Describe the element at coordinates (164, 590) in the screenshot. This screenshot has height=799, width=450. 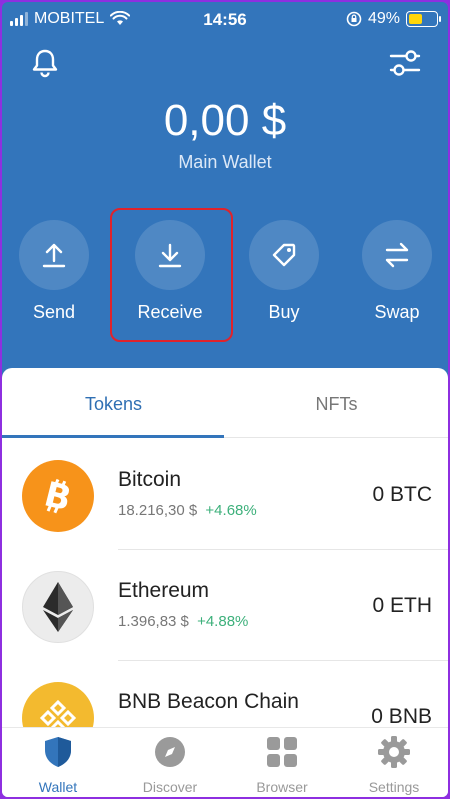
I see `token-name: Ethereum` at that location.